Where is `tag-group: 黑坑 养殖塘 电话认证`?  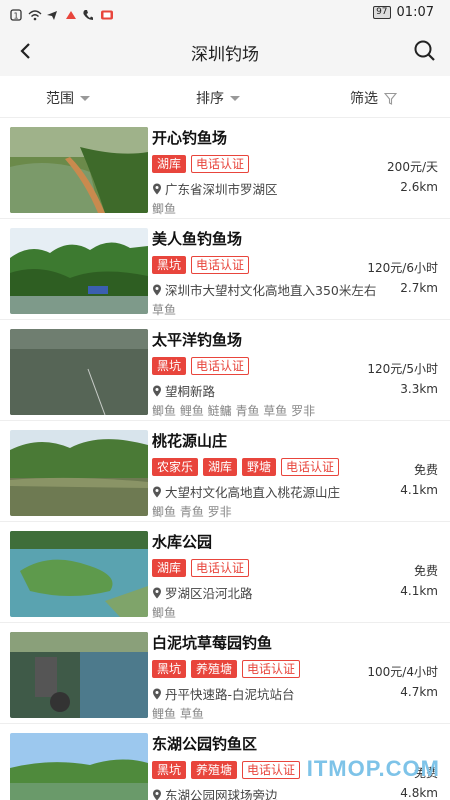
tag-group: 黑坑 养殖塘 电话认证 is located at coordinates (226, 669).